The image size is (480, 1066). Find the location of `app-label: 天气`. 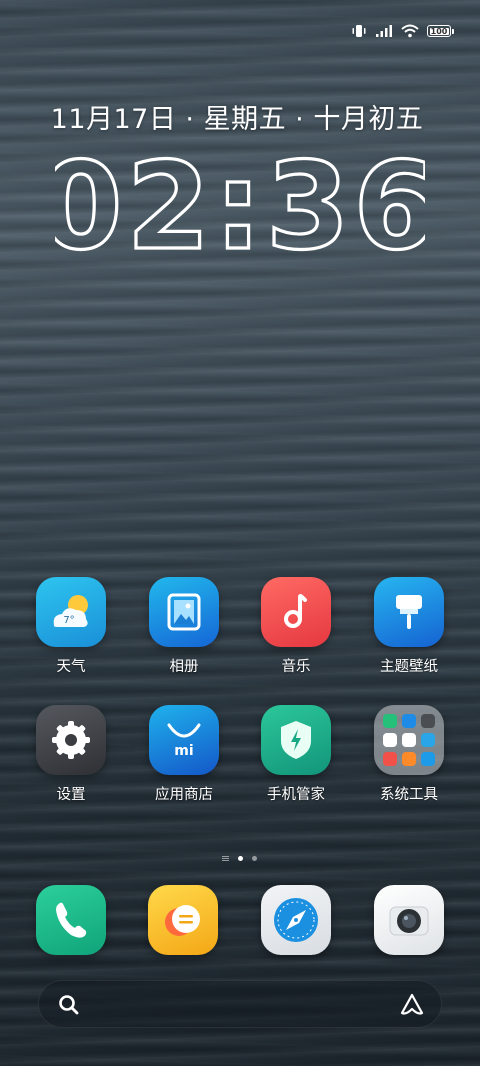

app-label: 天气 is located at coordinates (71, 667).